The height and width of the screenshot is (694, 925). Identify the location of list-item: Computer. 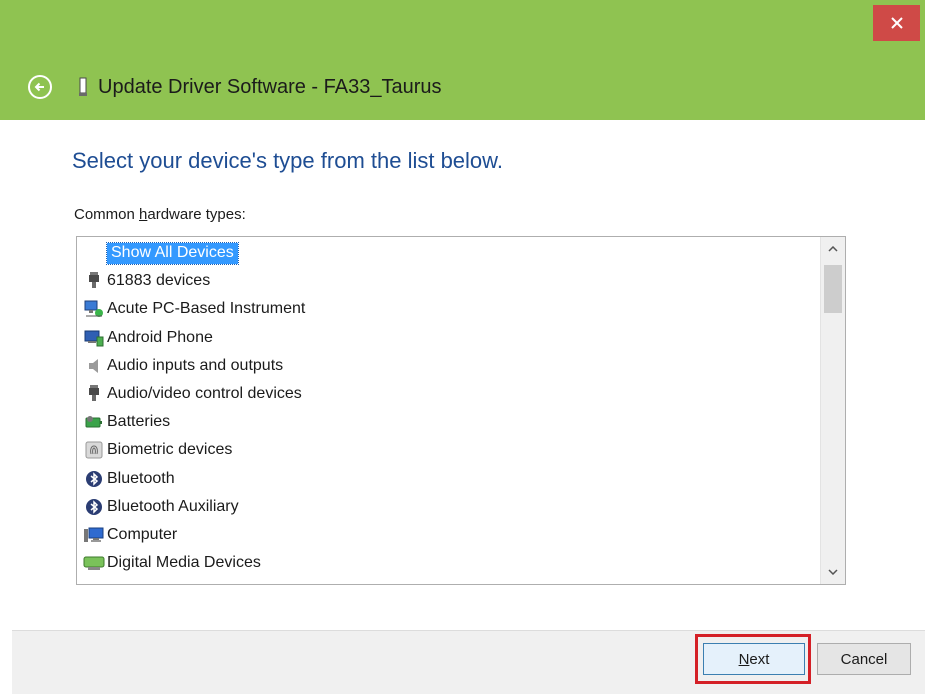
(447, 535).